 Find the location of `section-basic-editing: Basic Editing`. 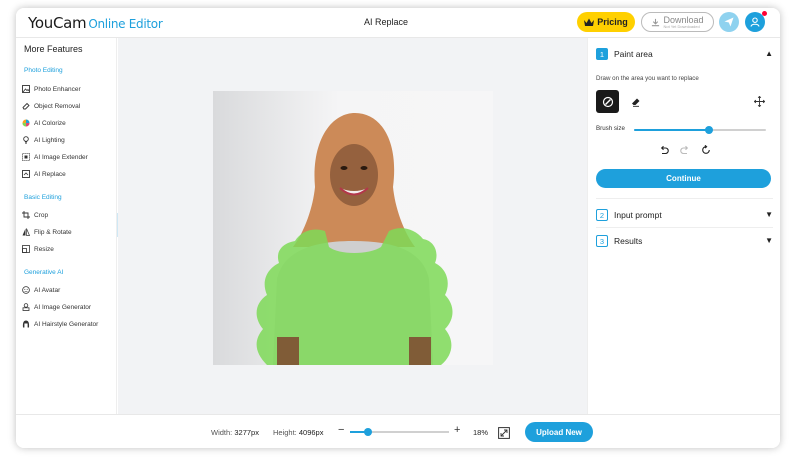

section-basic-editing: Basic Editing is located at coordinates (43, 197).